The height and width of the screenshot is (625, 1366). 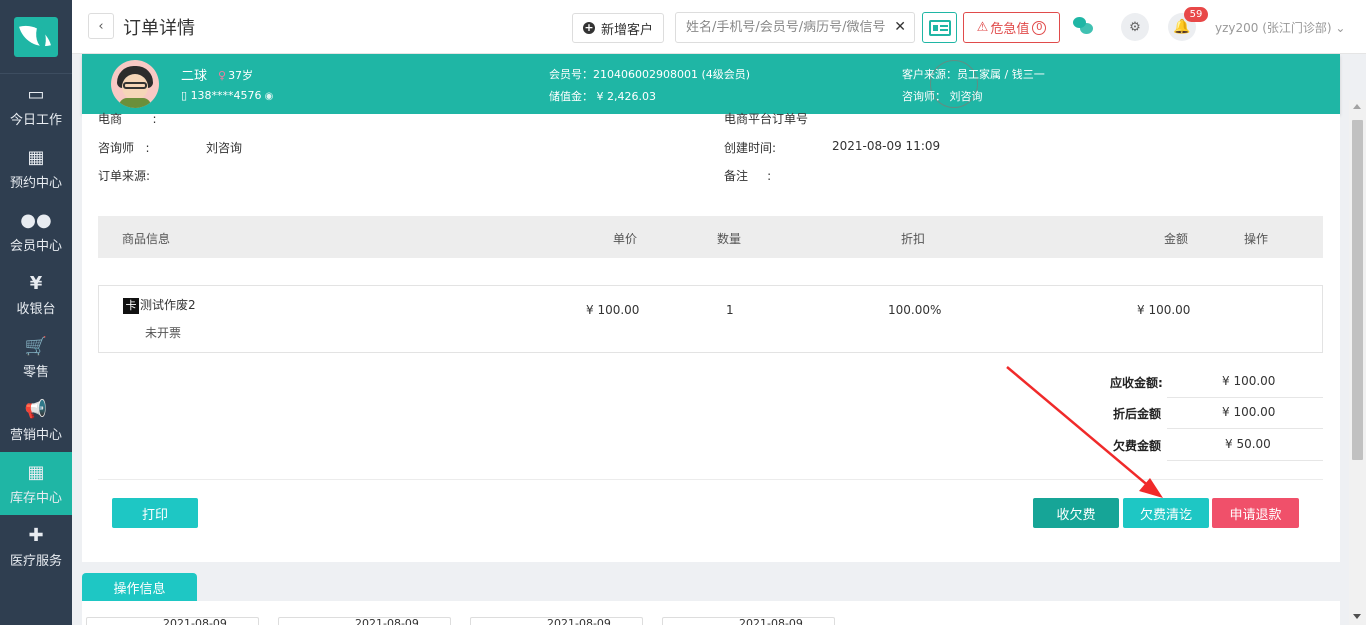 What do you see at coordinates (36, 105) in the screenshot?
I see `sidebar-item-1: ▭ 今日工作` at bounding box center [36, 105].